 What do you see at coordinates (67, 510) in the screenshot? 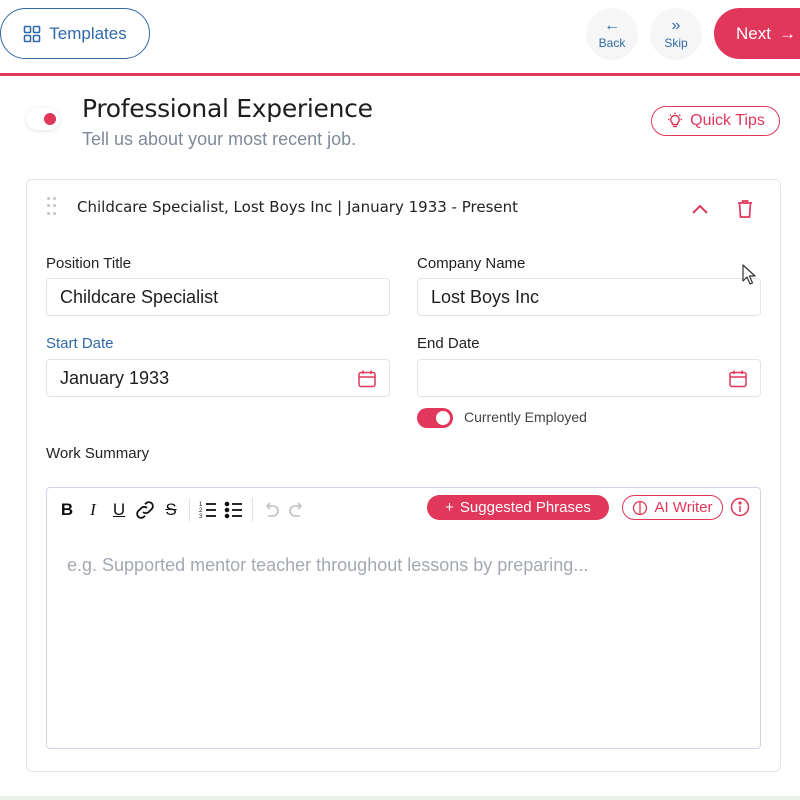
I see `bold-icon: B` at bounding box center [67, 510].